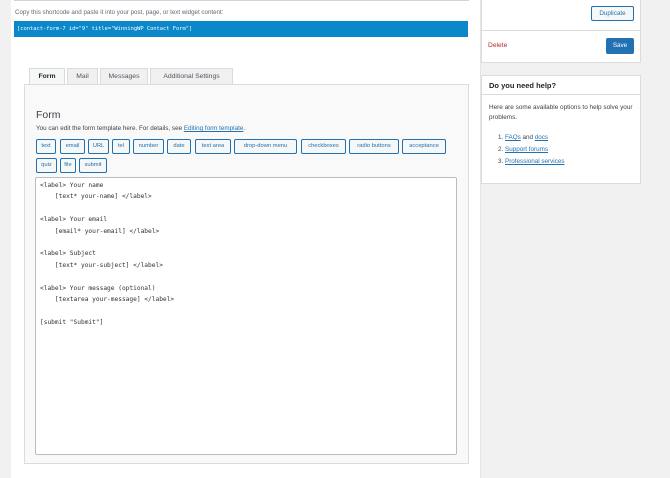  What do you see at coordinates (47, 76) in the screenshot?
I see `tab-form: Form` at bounding box center [47, 76].